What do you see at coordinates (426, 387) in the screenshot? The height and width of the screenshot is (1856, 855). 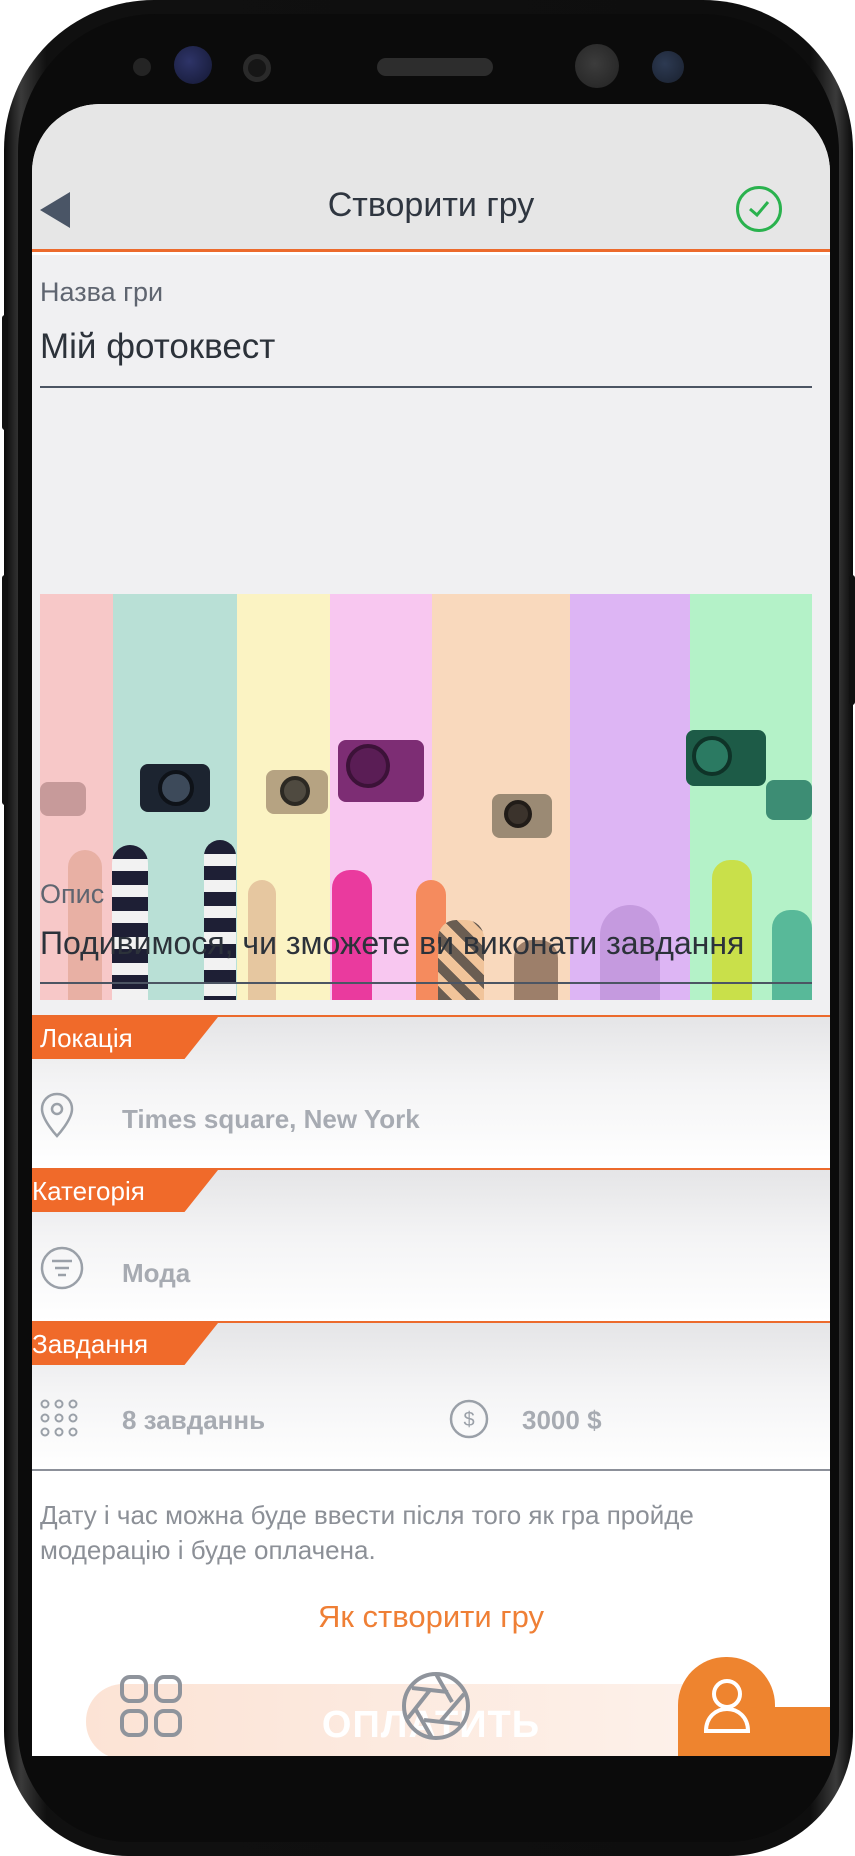 I see `game-name-underline` at bounding box center [426, 387].